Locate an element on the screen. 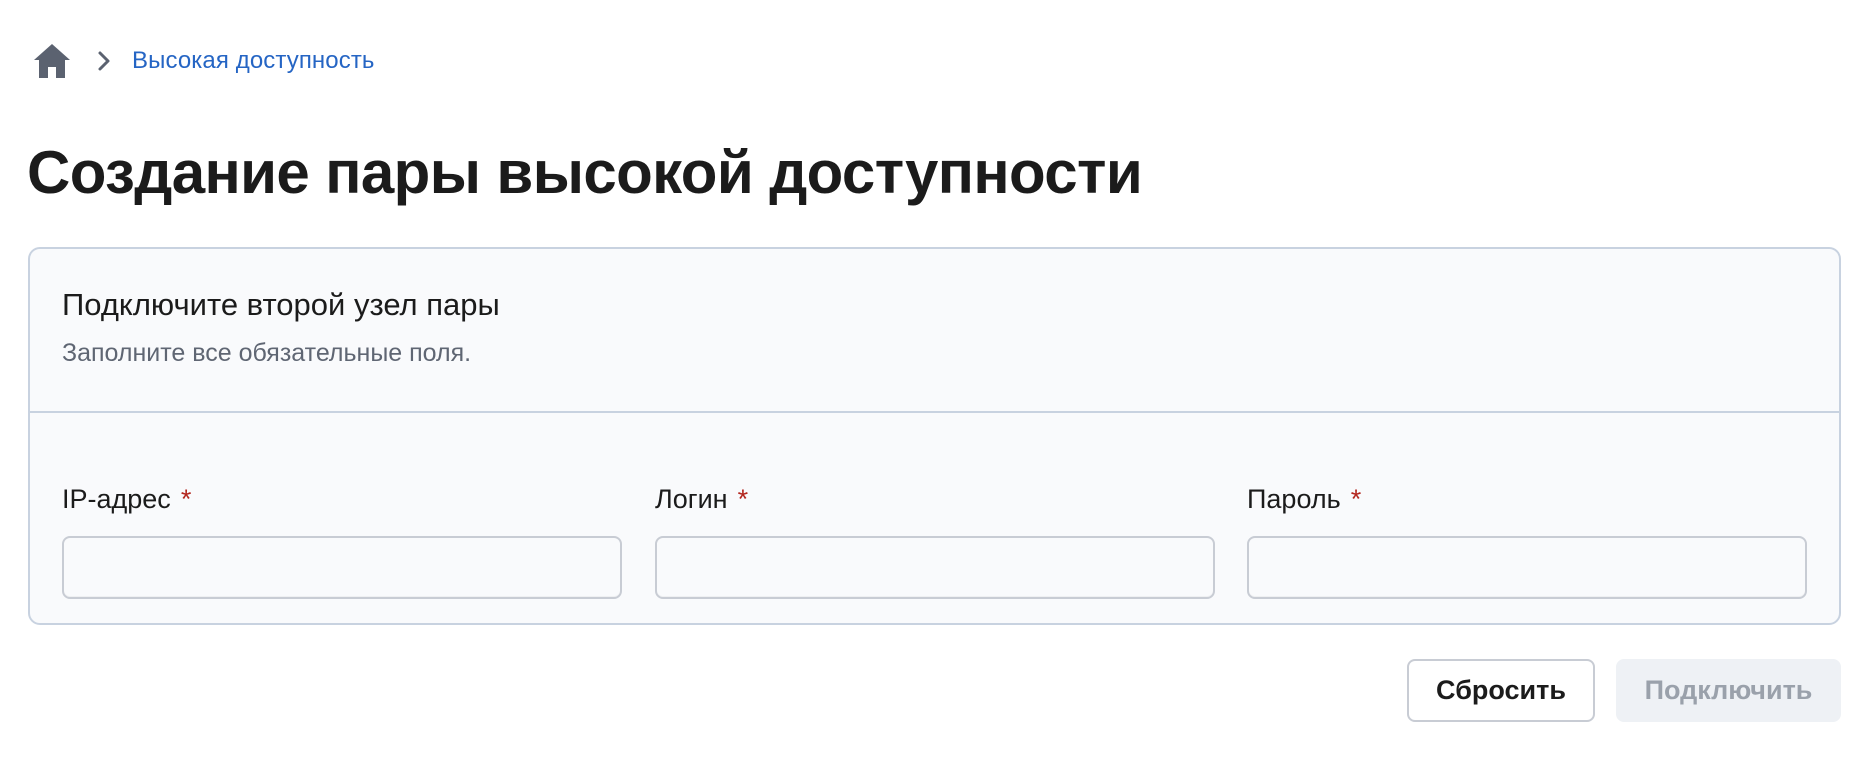 The width and height of the screenshot is (1871, 761). breadcrumb-link-high-availability: Высокая доступность is located at coordinates (253, 61).